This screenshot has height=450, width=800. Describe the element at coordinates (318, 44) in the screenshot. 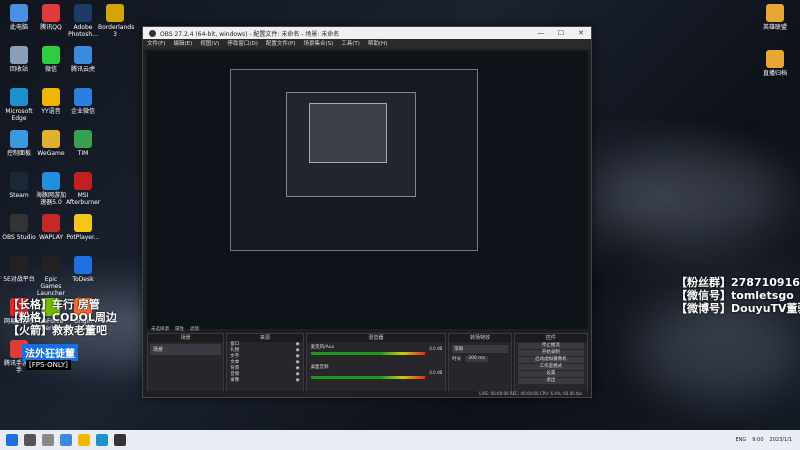

I see `menu-item: 场景集合(S)` at that location.